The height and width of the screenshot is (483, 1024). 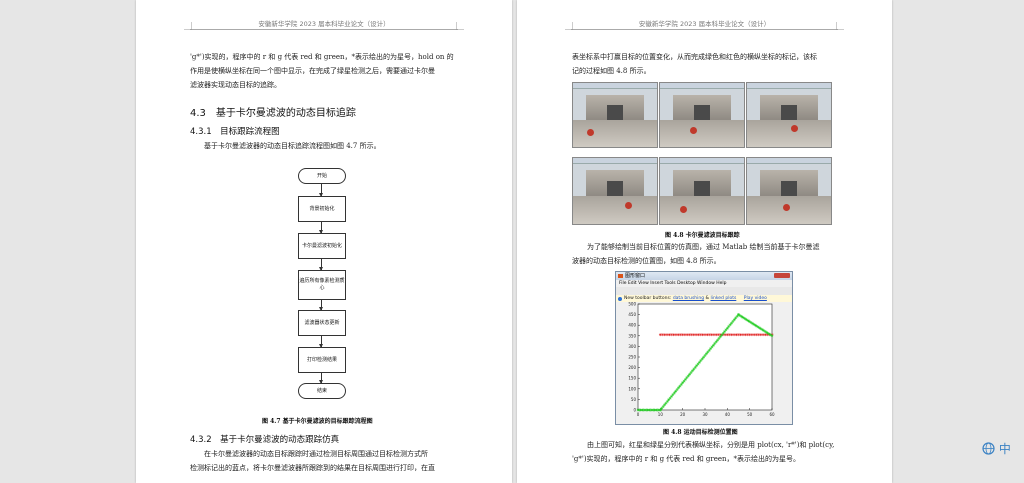 What do you see at coordinates (634, 399) in the screenshot?
I see `y-tick-label: 50` at bounding box center [634, 399].